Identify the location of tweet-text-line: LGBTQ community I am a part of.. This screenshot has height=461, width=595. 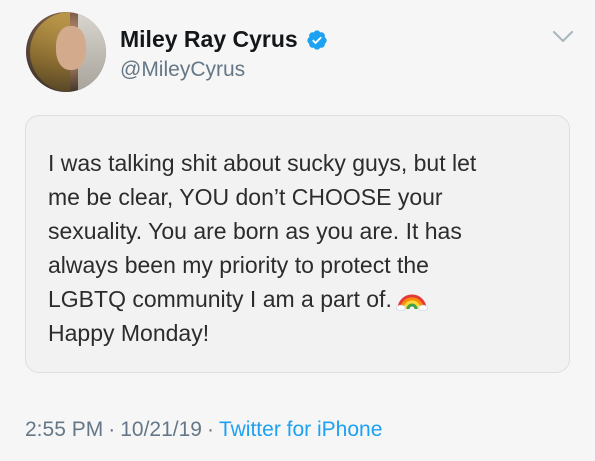
(220, 299).